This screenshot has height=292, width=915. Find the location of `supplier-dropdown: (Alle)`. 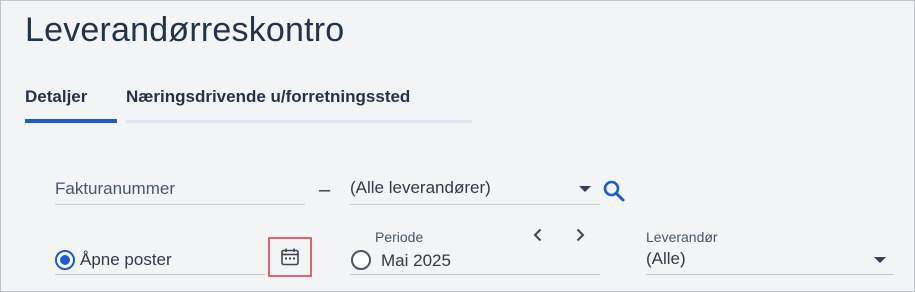

supplier-dropdown: (Alle) is located at coordinates (666, 259).